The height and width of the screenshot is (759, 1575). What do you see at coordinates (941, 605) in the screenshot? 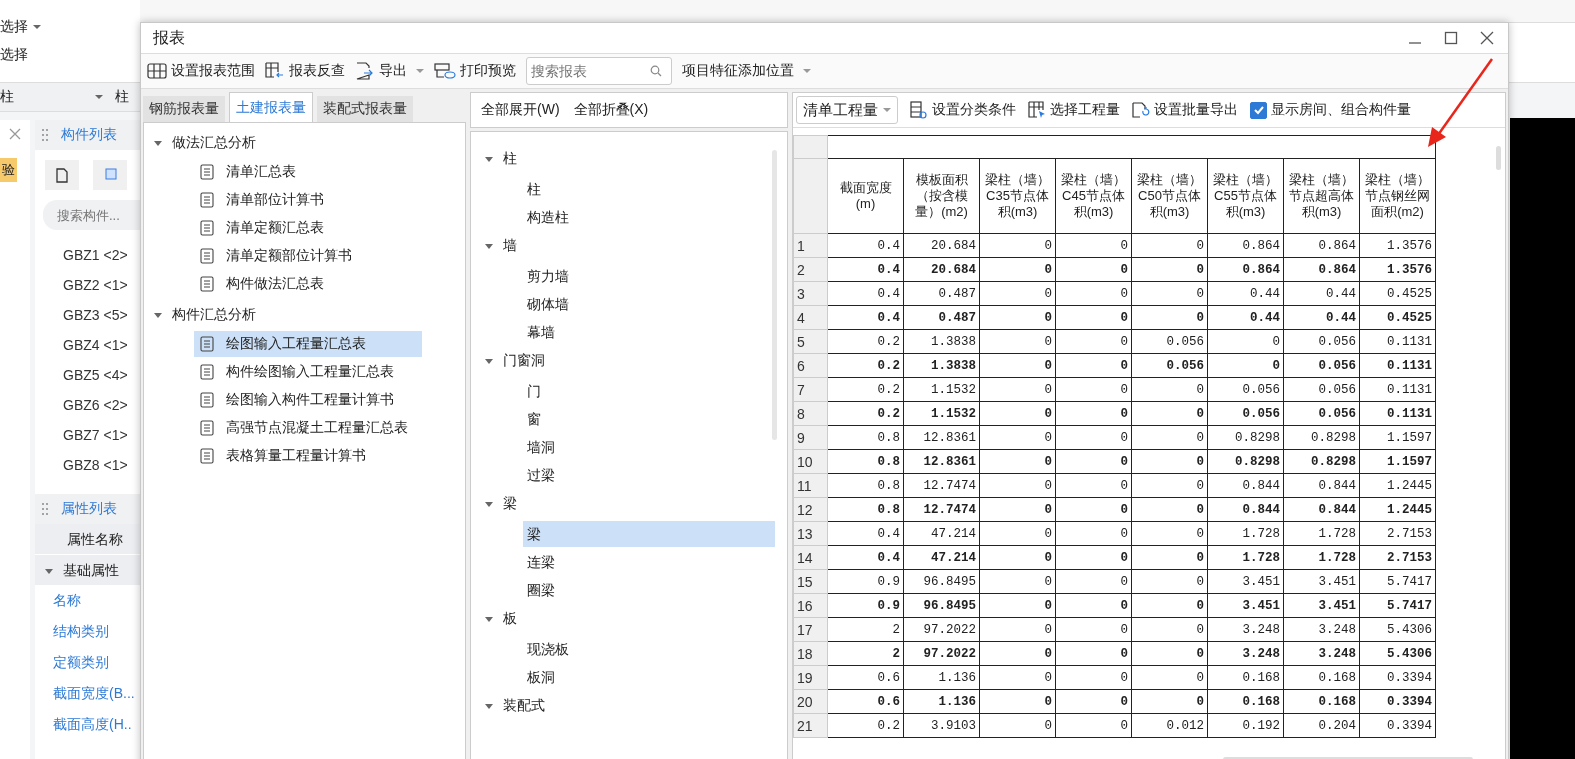
I see `table-cell: 96.8495` at bounding box center [941, 605].